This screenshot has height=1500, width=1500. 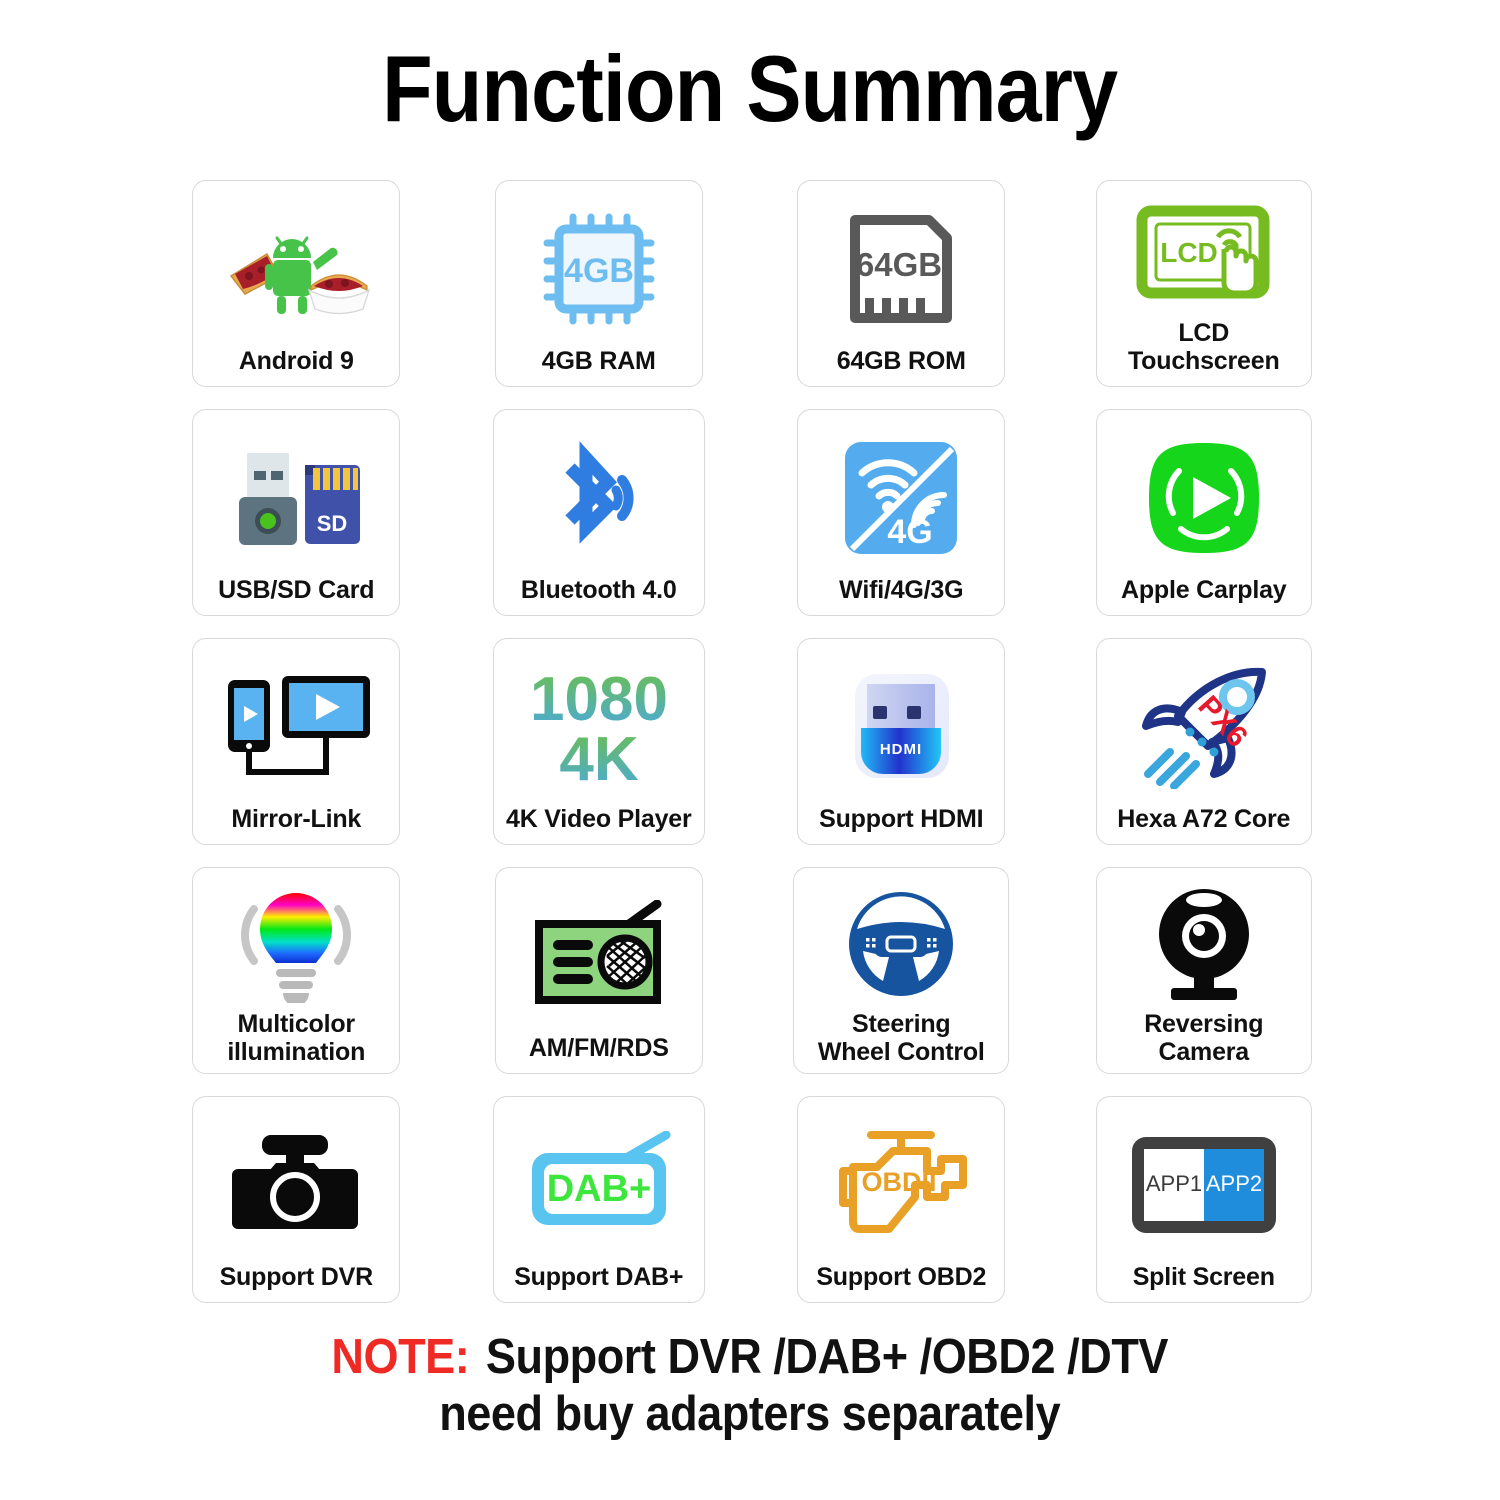 I want to click on feature-card-dab: DAB+ Support DAB+, so click(x=598, y=1199).